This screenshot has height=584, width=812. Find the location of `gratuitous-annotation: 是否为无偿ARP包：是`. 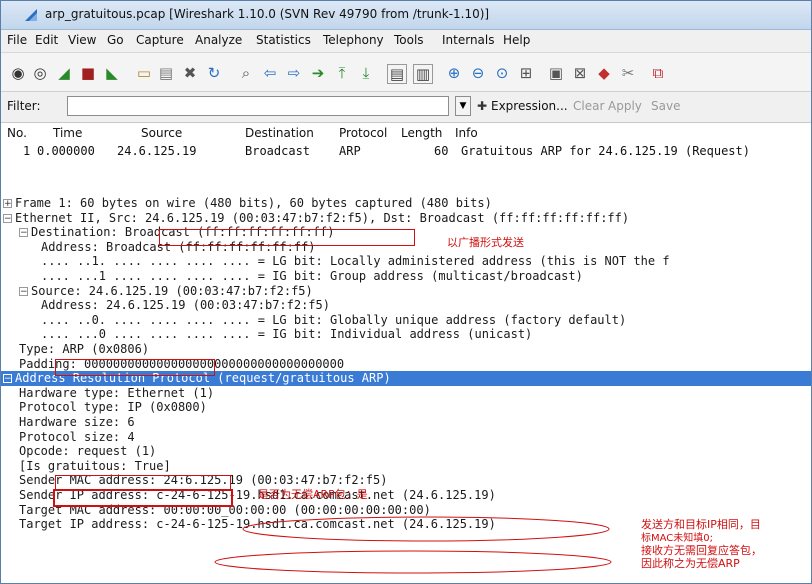

gratuitous-annotation: 是否为无偿ARP包：是 is located at coordinates (313, 494).